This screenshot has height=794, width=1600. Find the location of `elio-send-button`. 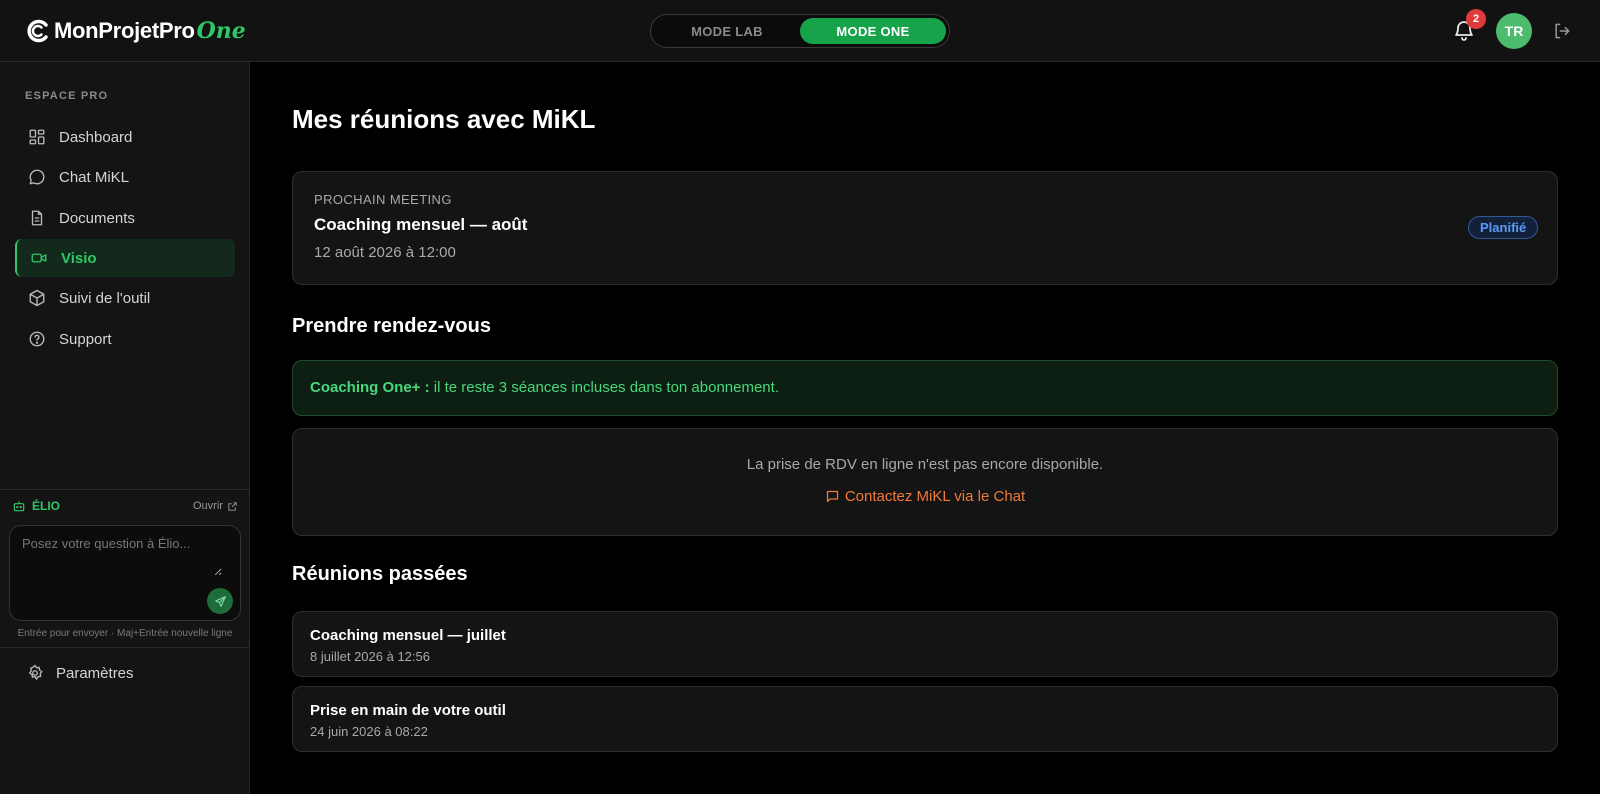

elio-send-button is located at coordinates (220, 601).